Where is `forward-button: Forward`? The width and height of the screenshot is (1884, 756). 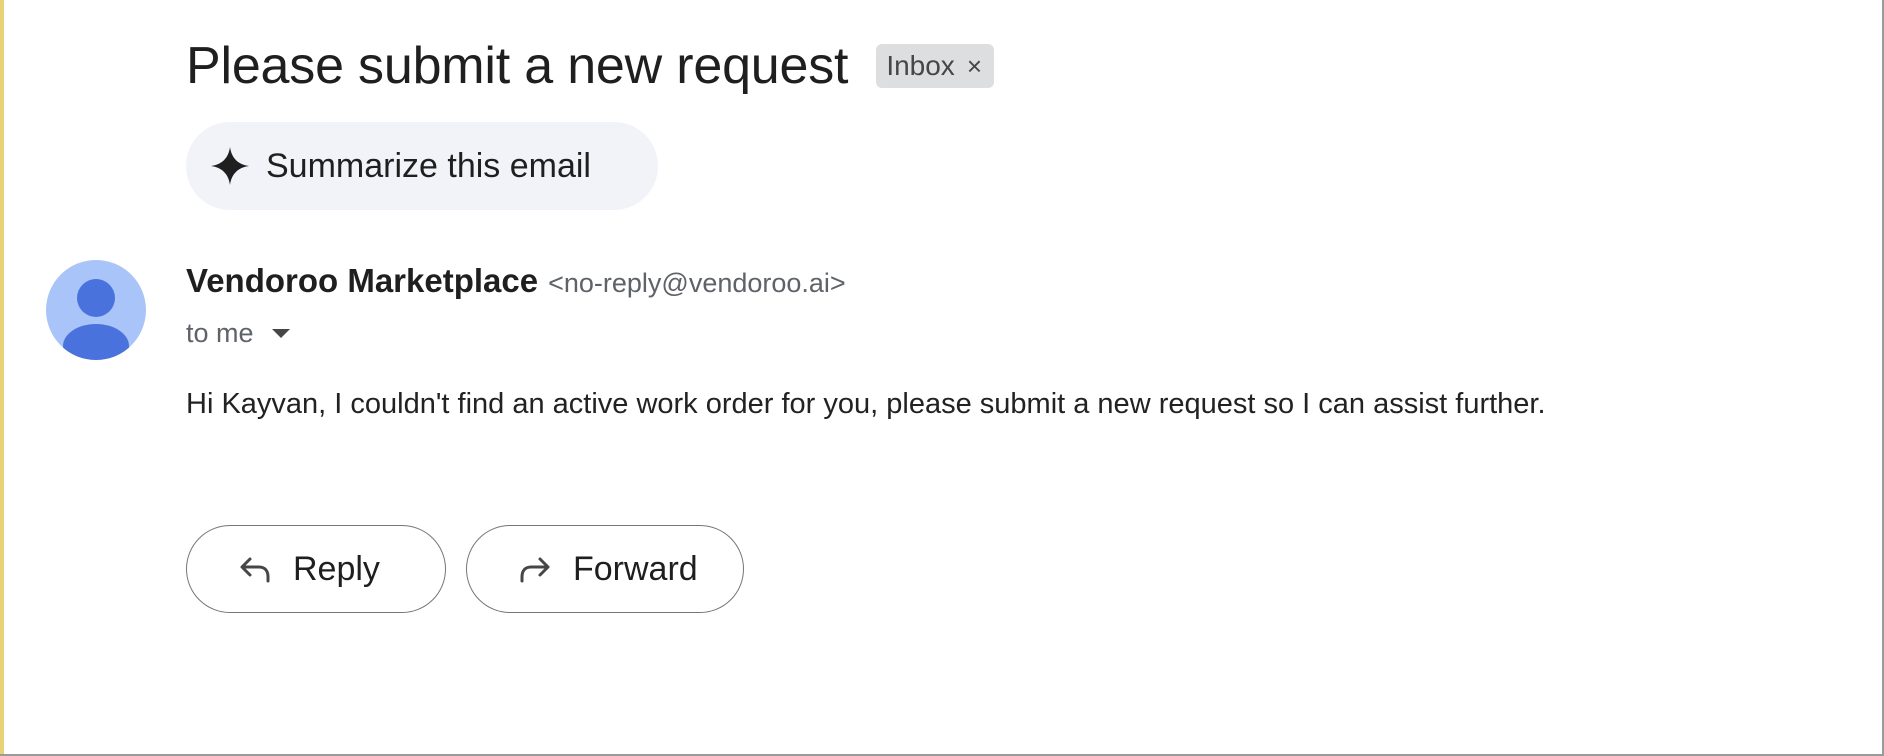
forward-button: Forward is located at coordinates (605, 569).